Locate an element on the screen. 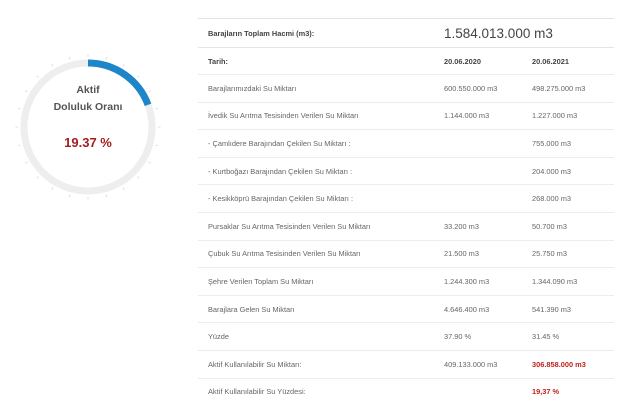 The image size is (640, 412). row-value-2021: 19,37 % is located at coordinates (546, 392).